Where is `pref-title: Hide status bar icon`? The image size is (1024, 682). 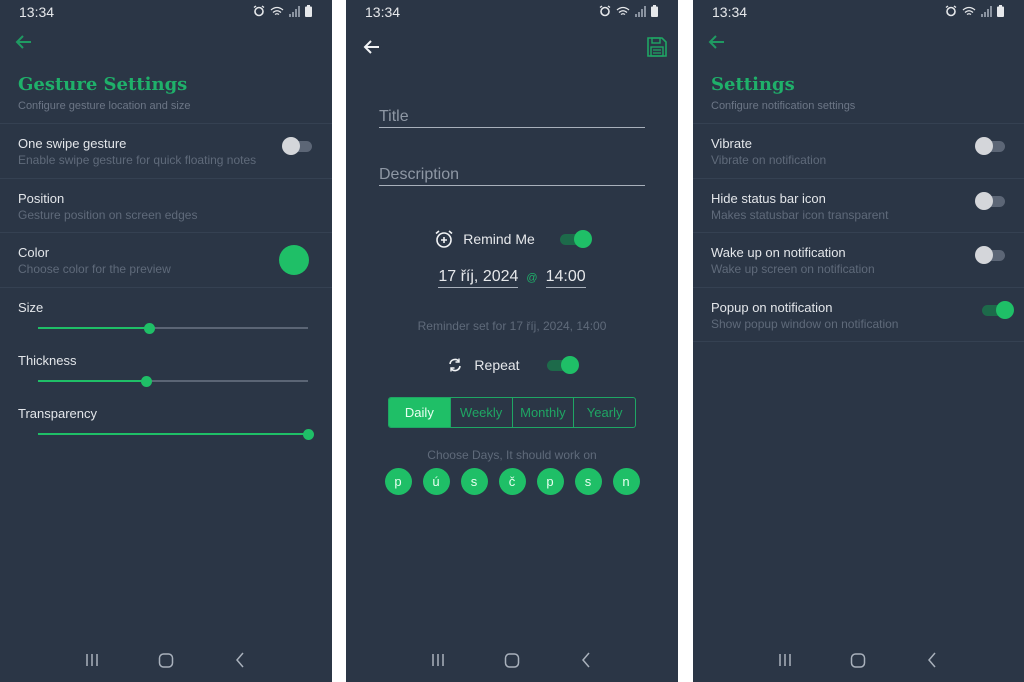 pref-title: Hide status bar icon is located at coordinates (768, 198).